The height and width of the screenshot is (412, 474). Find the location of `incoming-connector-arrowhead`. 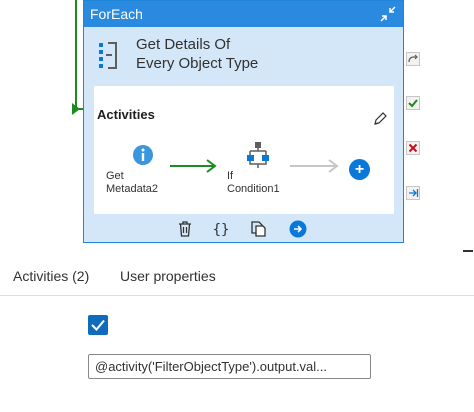

incoming-connector-arrowhead is located at coordinates (76, 109).